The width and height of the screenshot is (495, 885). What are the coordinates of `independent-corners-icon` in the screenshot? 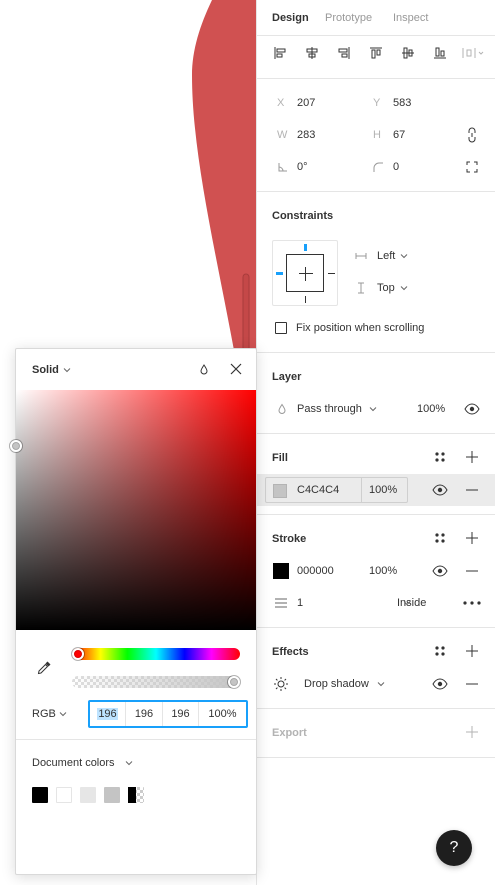 It's located at (472, 167).